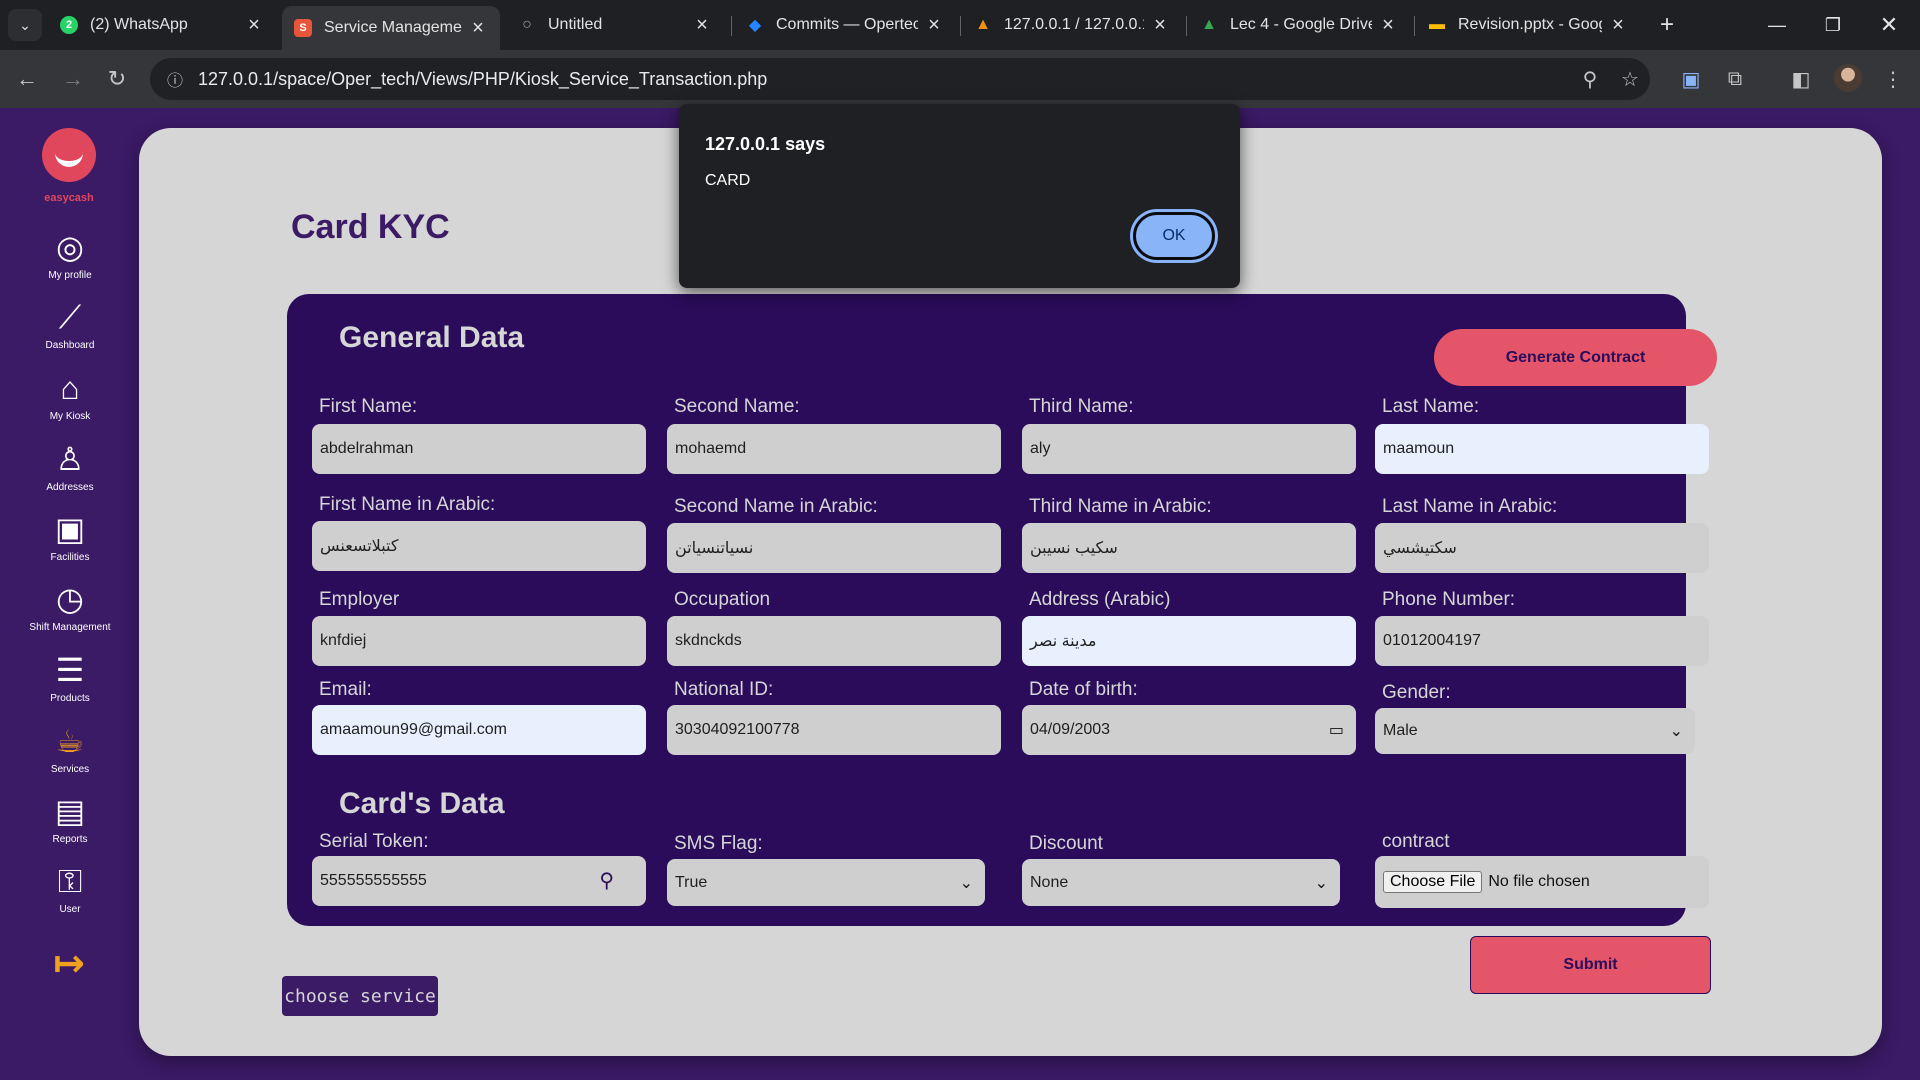 This screenshot has height=1080, width=1920. Describe the element at coordinates (117, 79) in the screenshot. I see `reload-button: ↻` at that location.